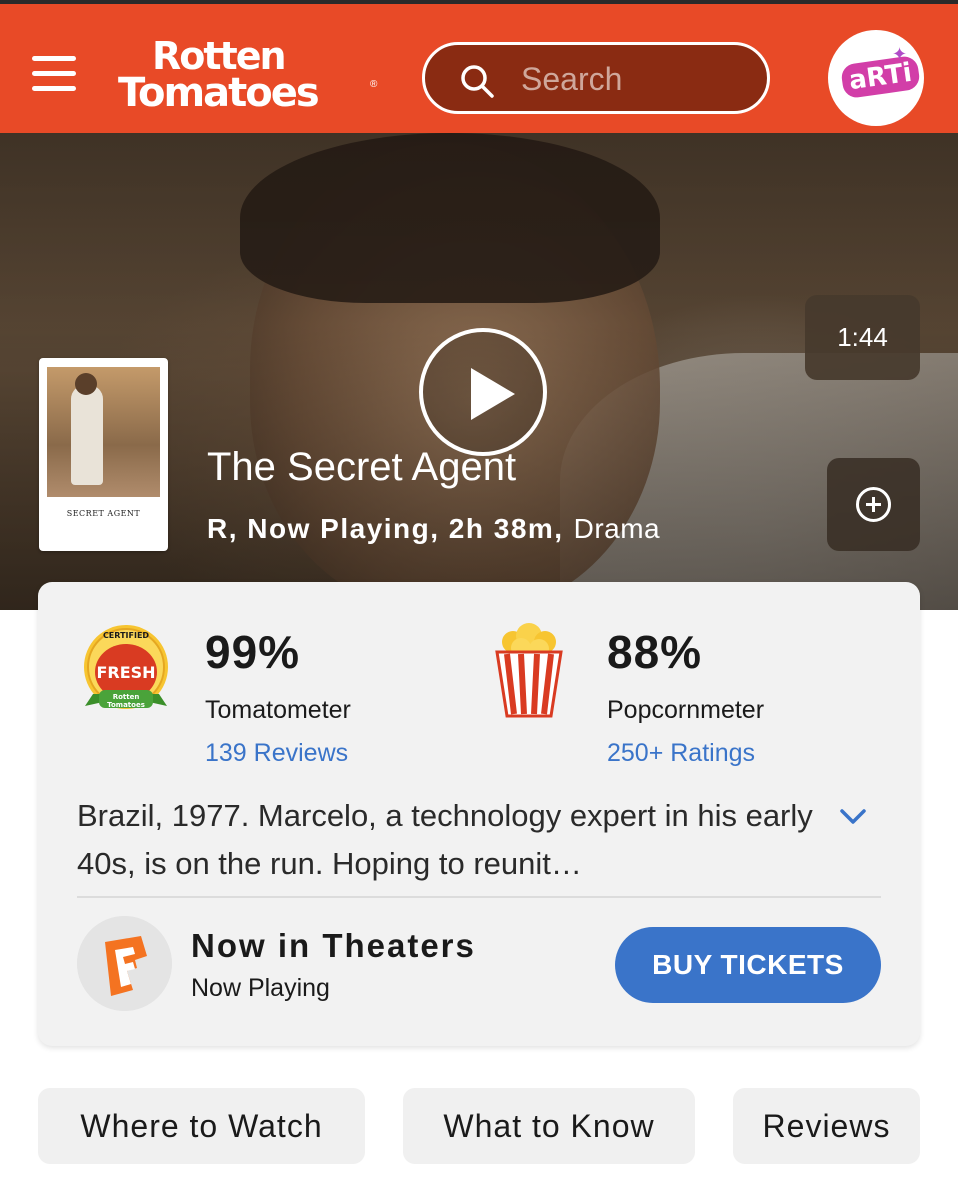 This screenshot has width=958, height=1199. What do you see at coordinates (126, 705) in the screenshot?
I see `badge-brand-text-2: Tomatoes` at bounding box center [126, 705].